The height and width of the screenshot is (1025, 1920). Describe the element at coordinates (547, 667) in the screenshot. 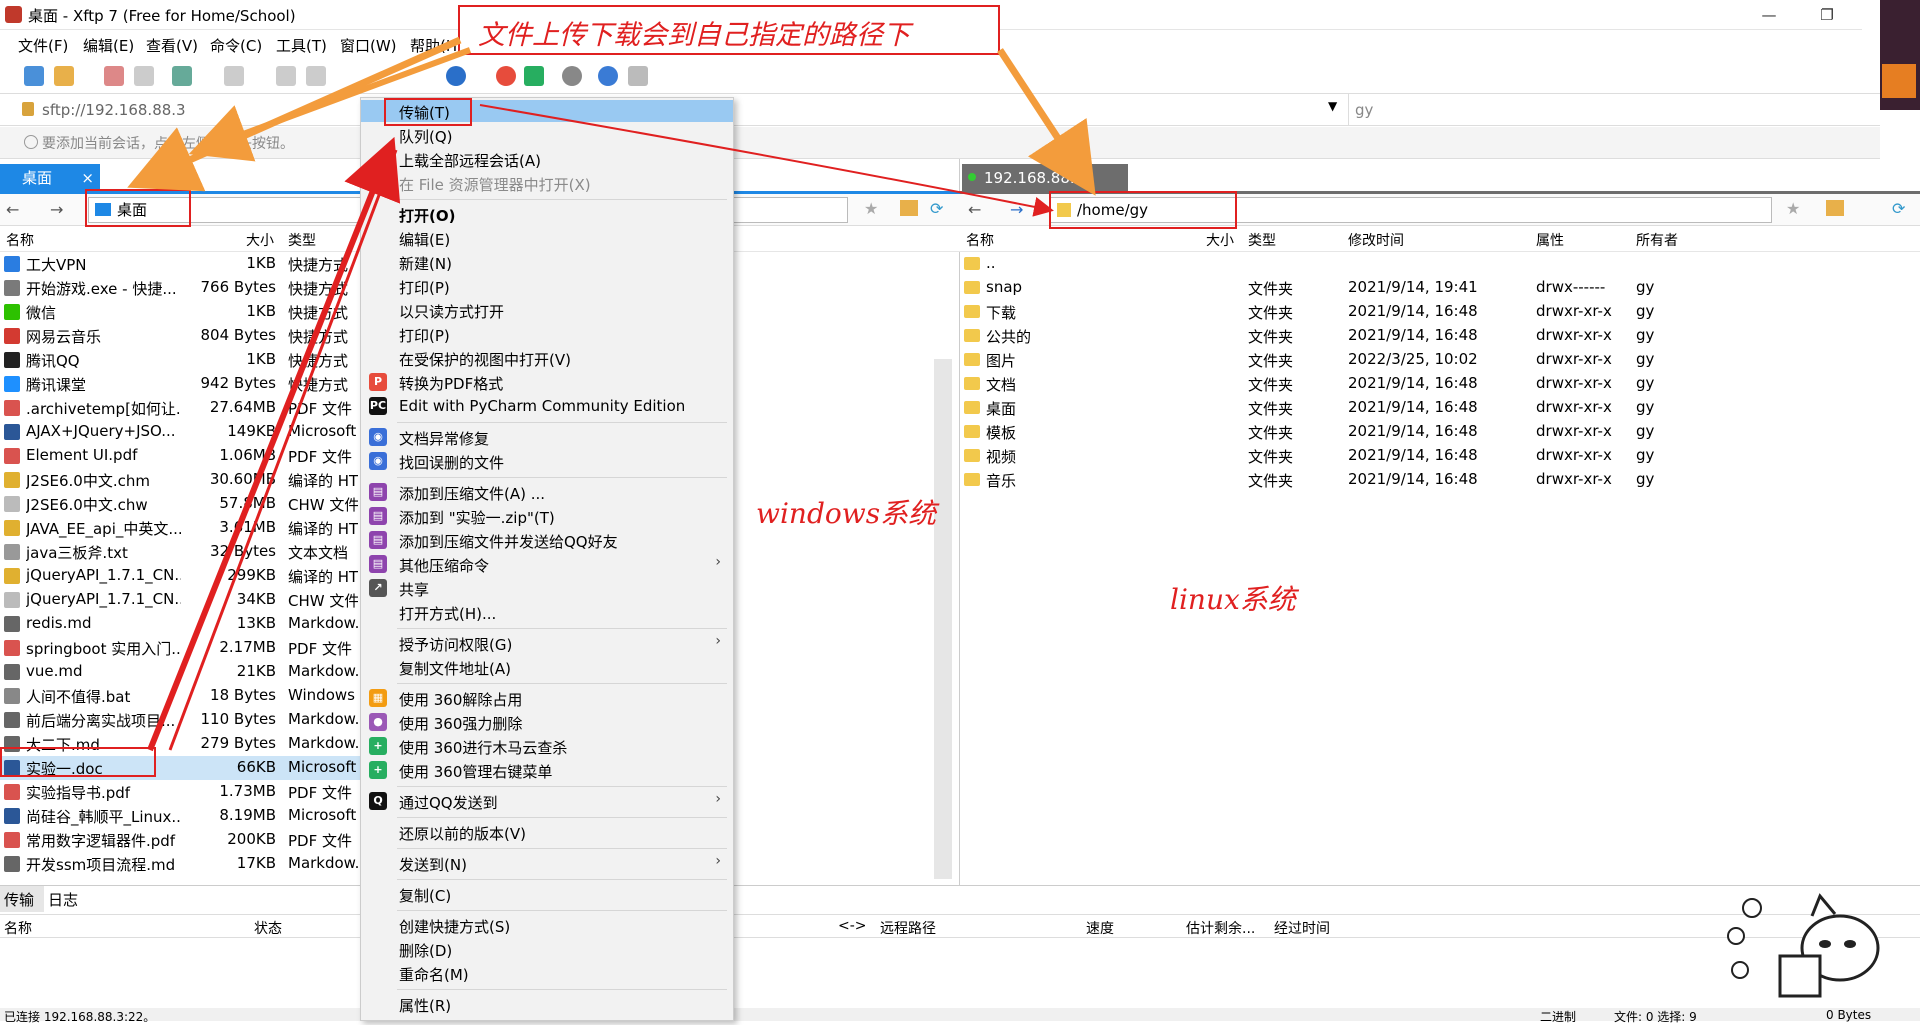

I see `context-menu-item: 复制文件地址(A)` at that location.